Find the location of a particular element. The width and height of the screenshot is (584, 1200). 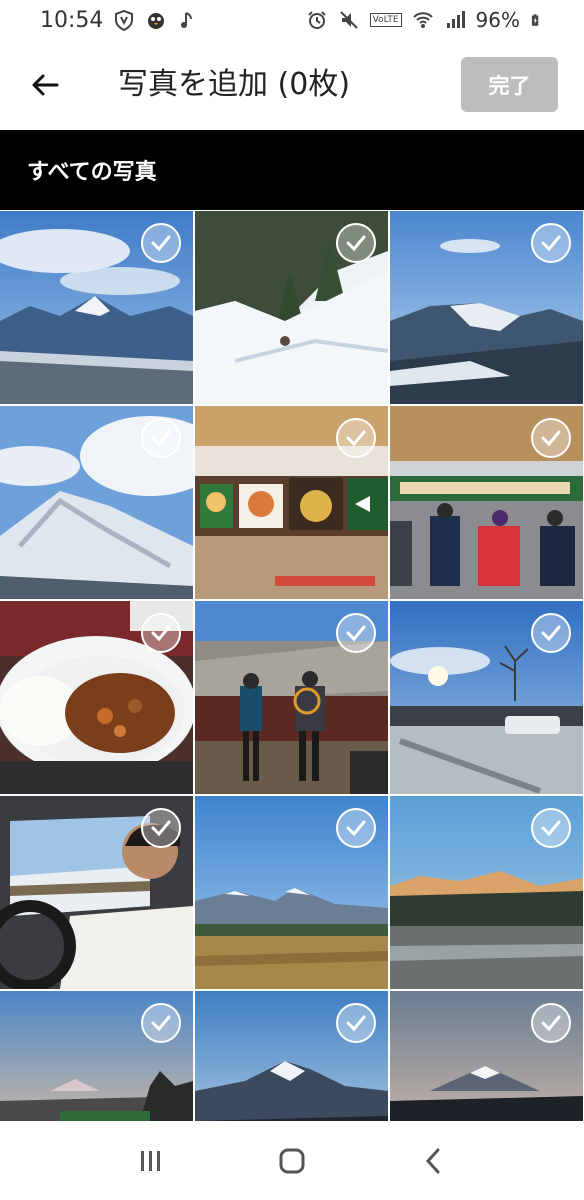

arrow-left-icon is located at coordinates (45, 85).